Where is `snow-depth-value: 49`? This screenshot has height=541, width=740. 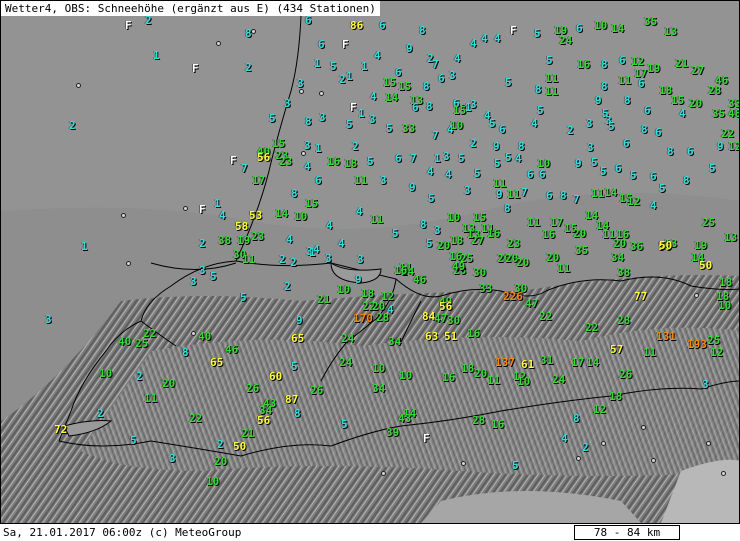
snow-depth-value: 49 is located at coordinates (459, 266).